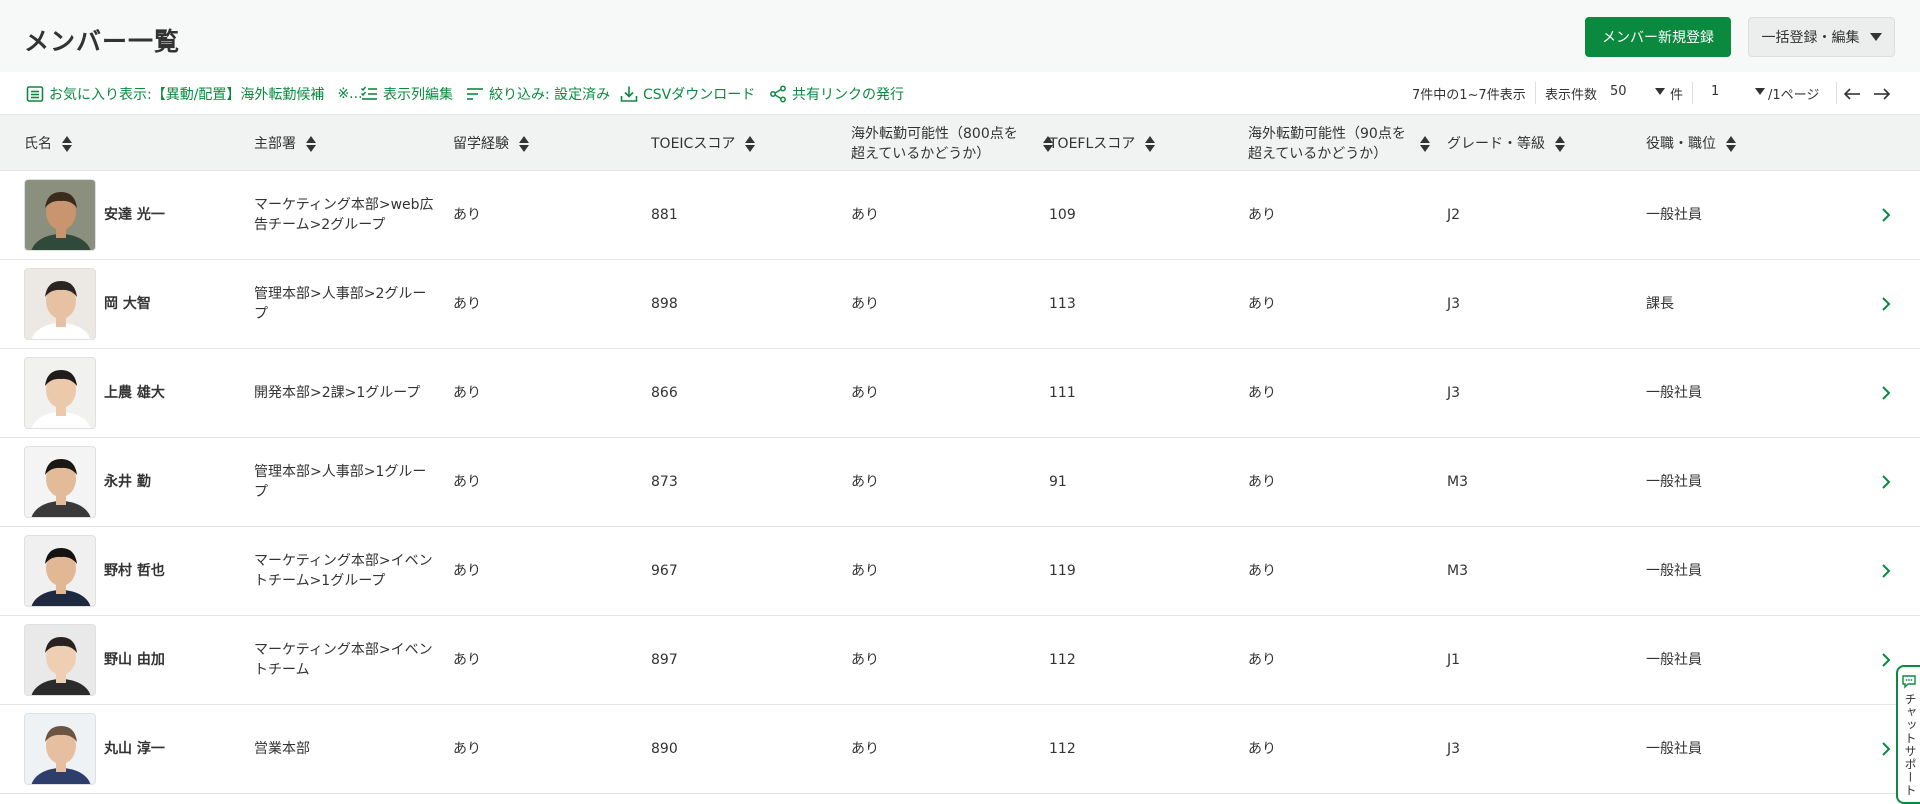 The height and width of the screenshot is (804, 1920). Describe the element at coordinates (134, 215) in the screenshot. I see `member-name: 安達 光一` at that location.